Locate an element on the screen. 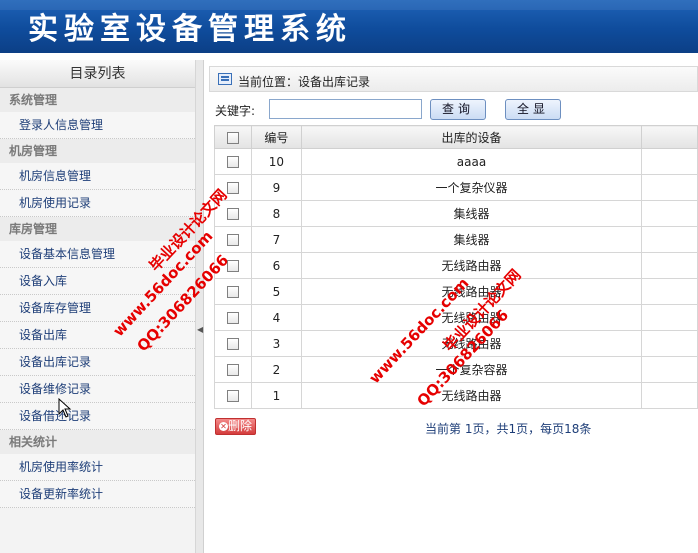 The image size is (698, 553). sidebar-group-statistics: 相关统计 is located at coordinates (97, 442).